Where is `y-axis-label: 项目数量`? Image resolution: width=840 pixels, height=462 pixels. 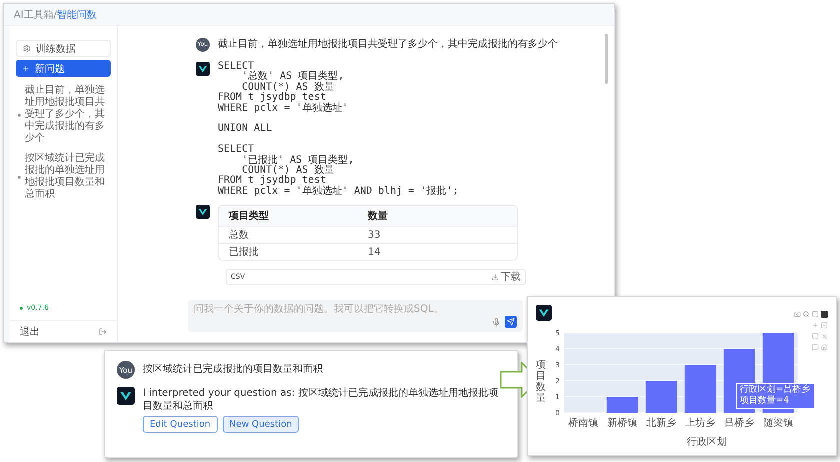
y-axis-label: 项目数量 is located at coordinates (541, 382).